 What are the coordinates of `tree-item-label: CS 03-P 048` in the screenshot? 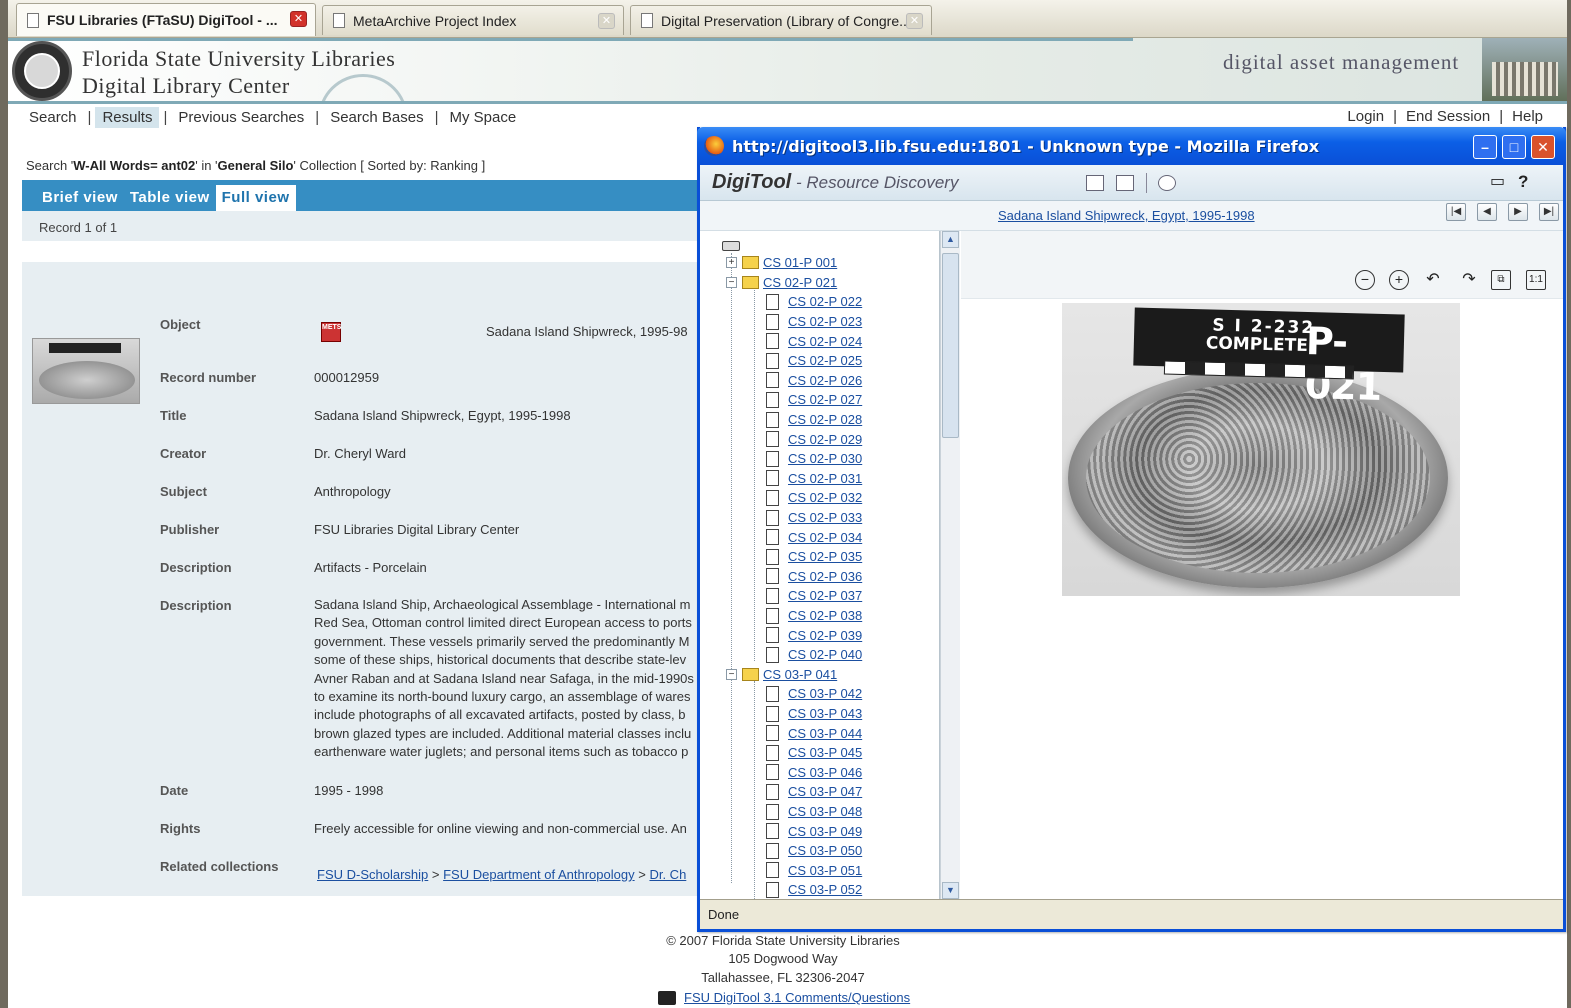 It's located at (825, 811).